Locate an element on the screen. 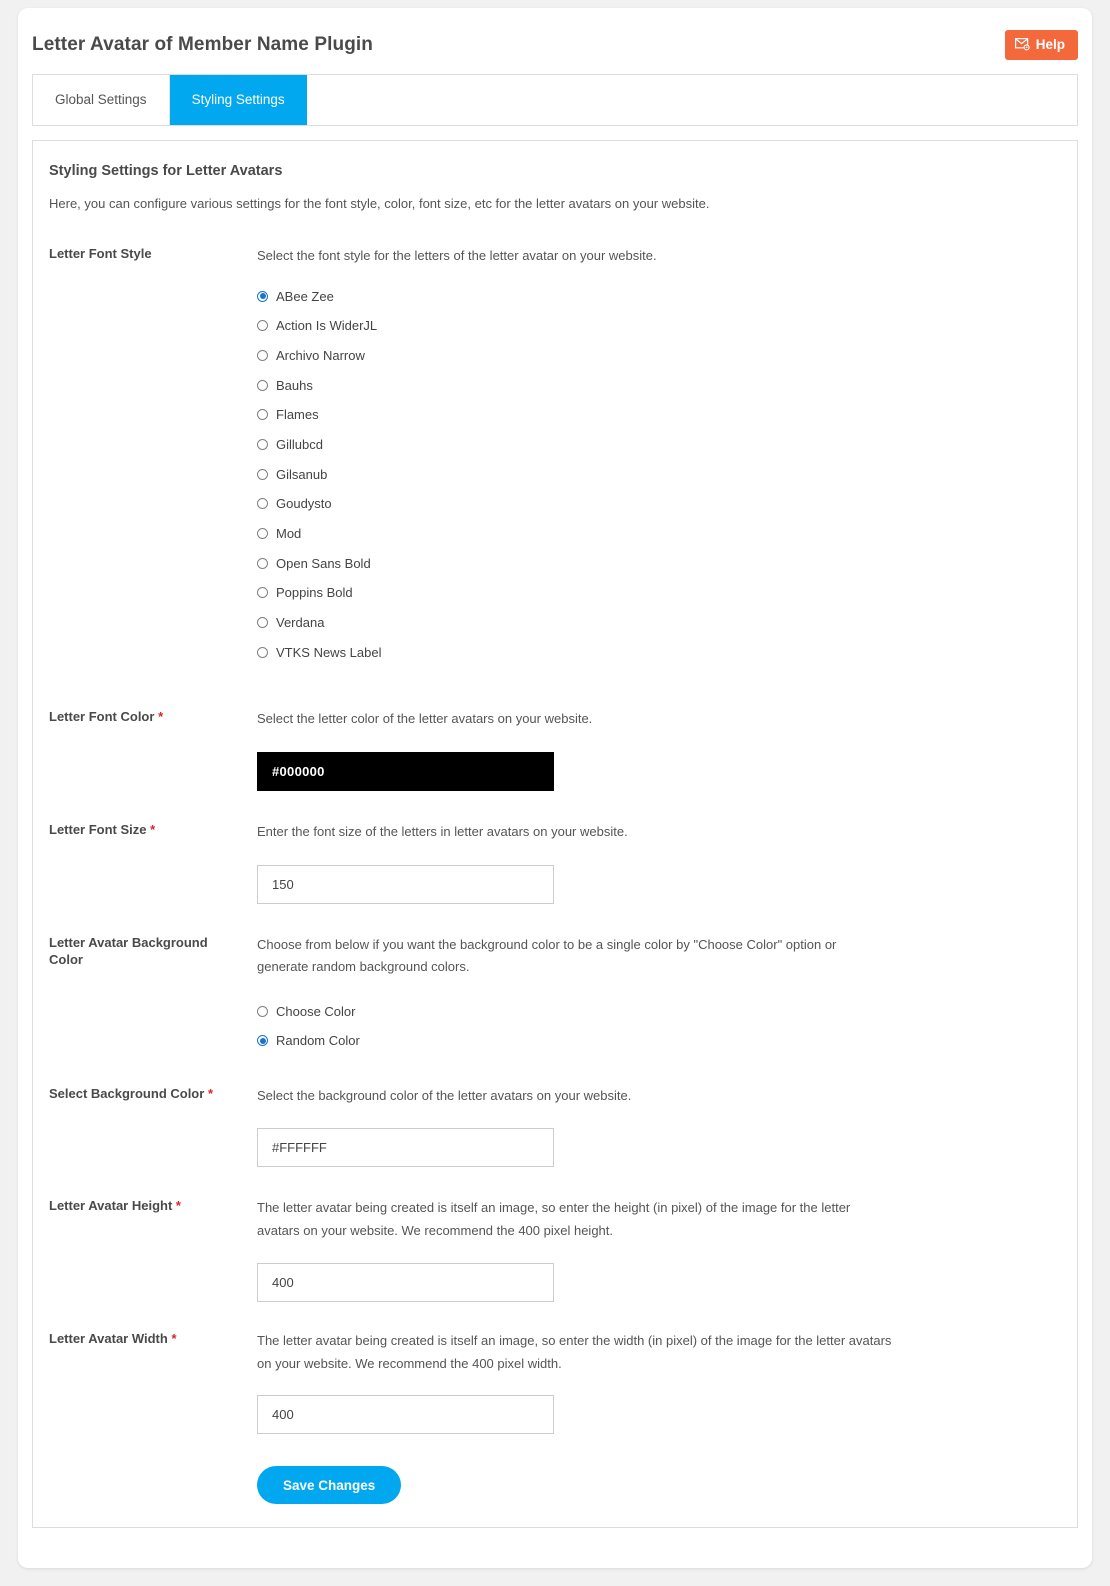  field-label-letter-font-color: Letter Font Color * is located at coordinates (153, 717).